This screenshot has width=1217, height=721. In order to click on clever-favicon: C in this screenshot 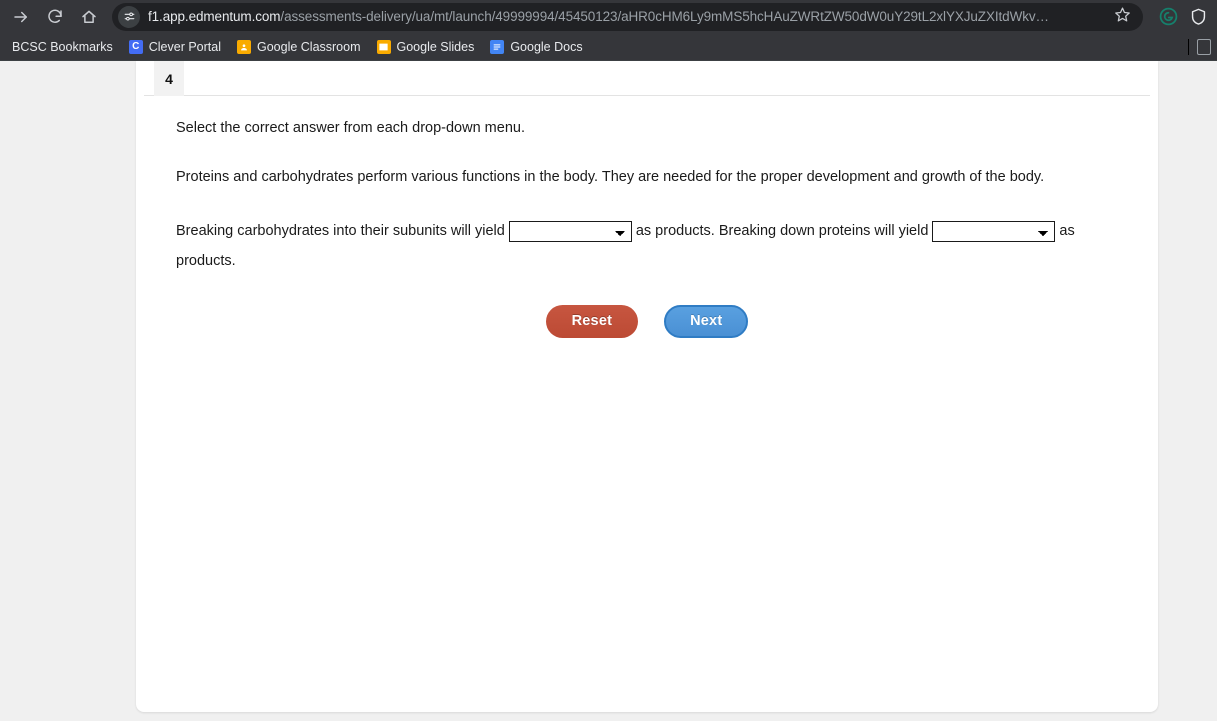, I will do `click(135, 46)`.